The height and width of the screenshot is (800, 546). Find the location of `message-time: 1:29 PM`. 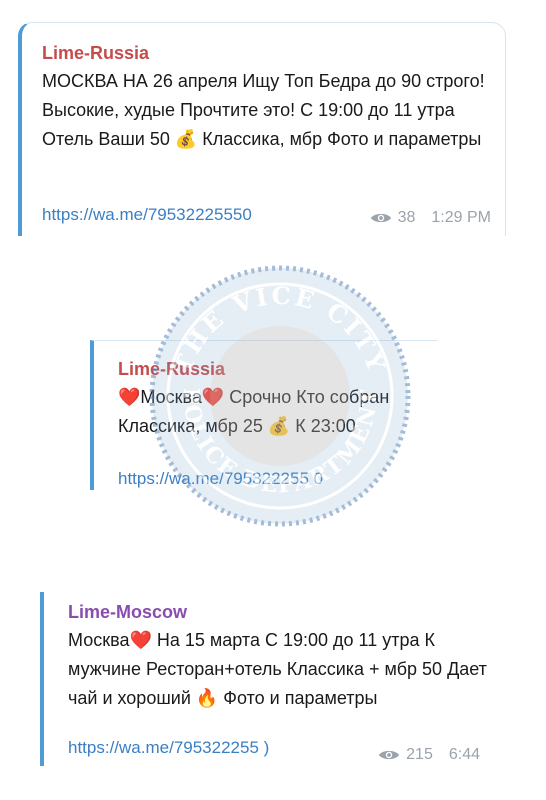

message-time: 1:29 PM is located at coordinates (461, 217).